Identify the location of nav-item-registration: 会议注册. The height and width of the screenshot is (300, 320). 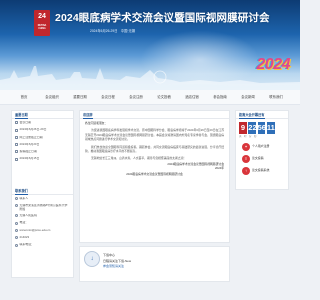
(136, 97).